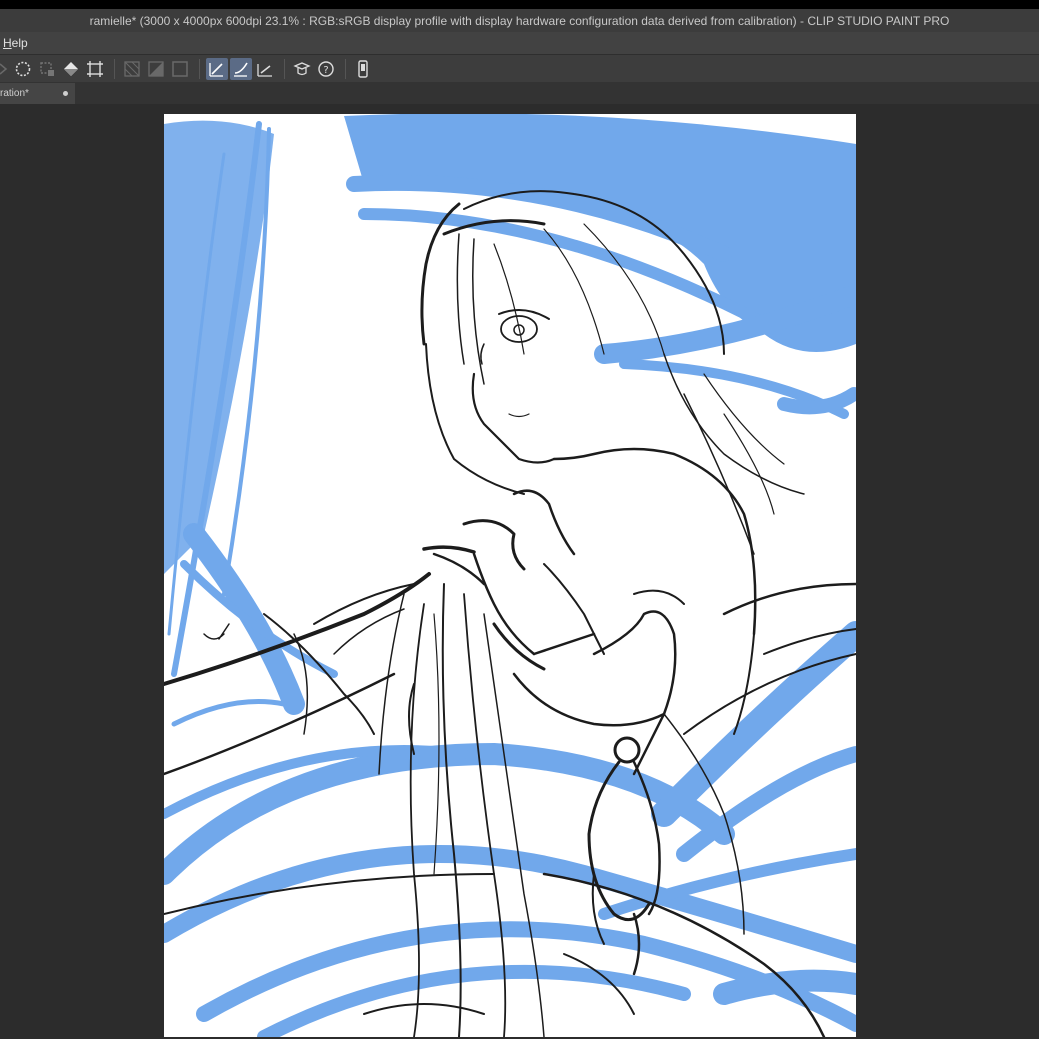 The width and height of the screenshot is (1039, 1039). Describe the element at coordinates (156, 69) in the screenshot. I see `fill-selection-icon` at that location.